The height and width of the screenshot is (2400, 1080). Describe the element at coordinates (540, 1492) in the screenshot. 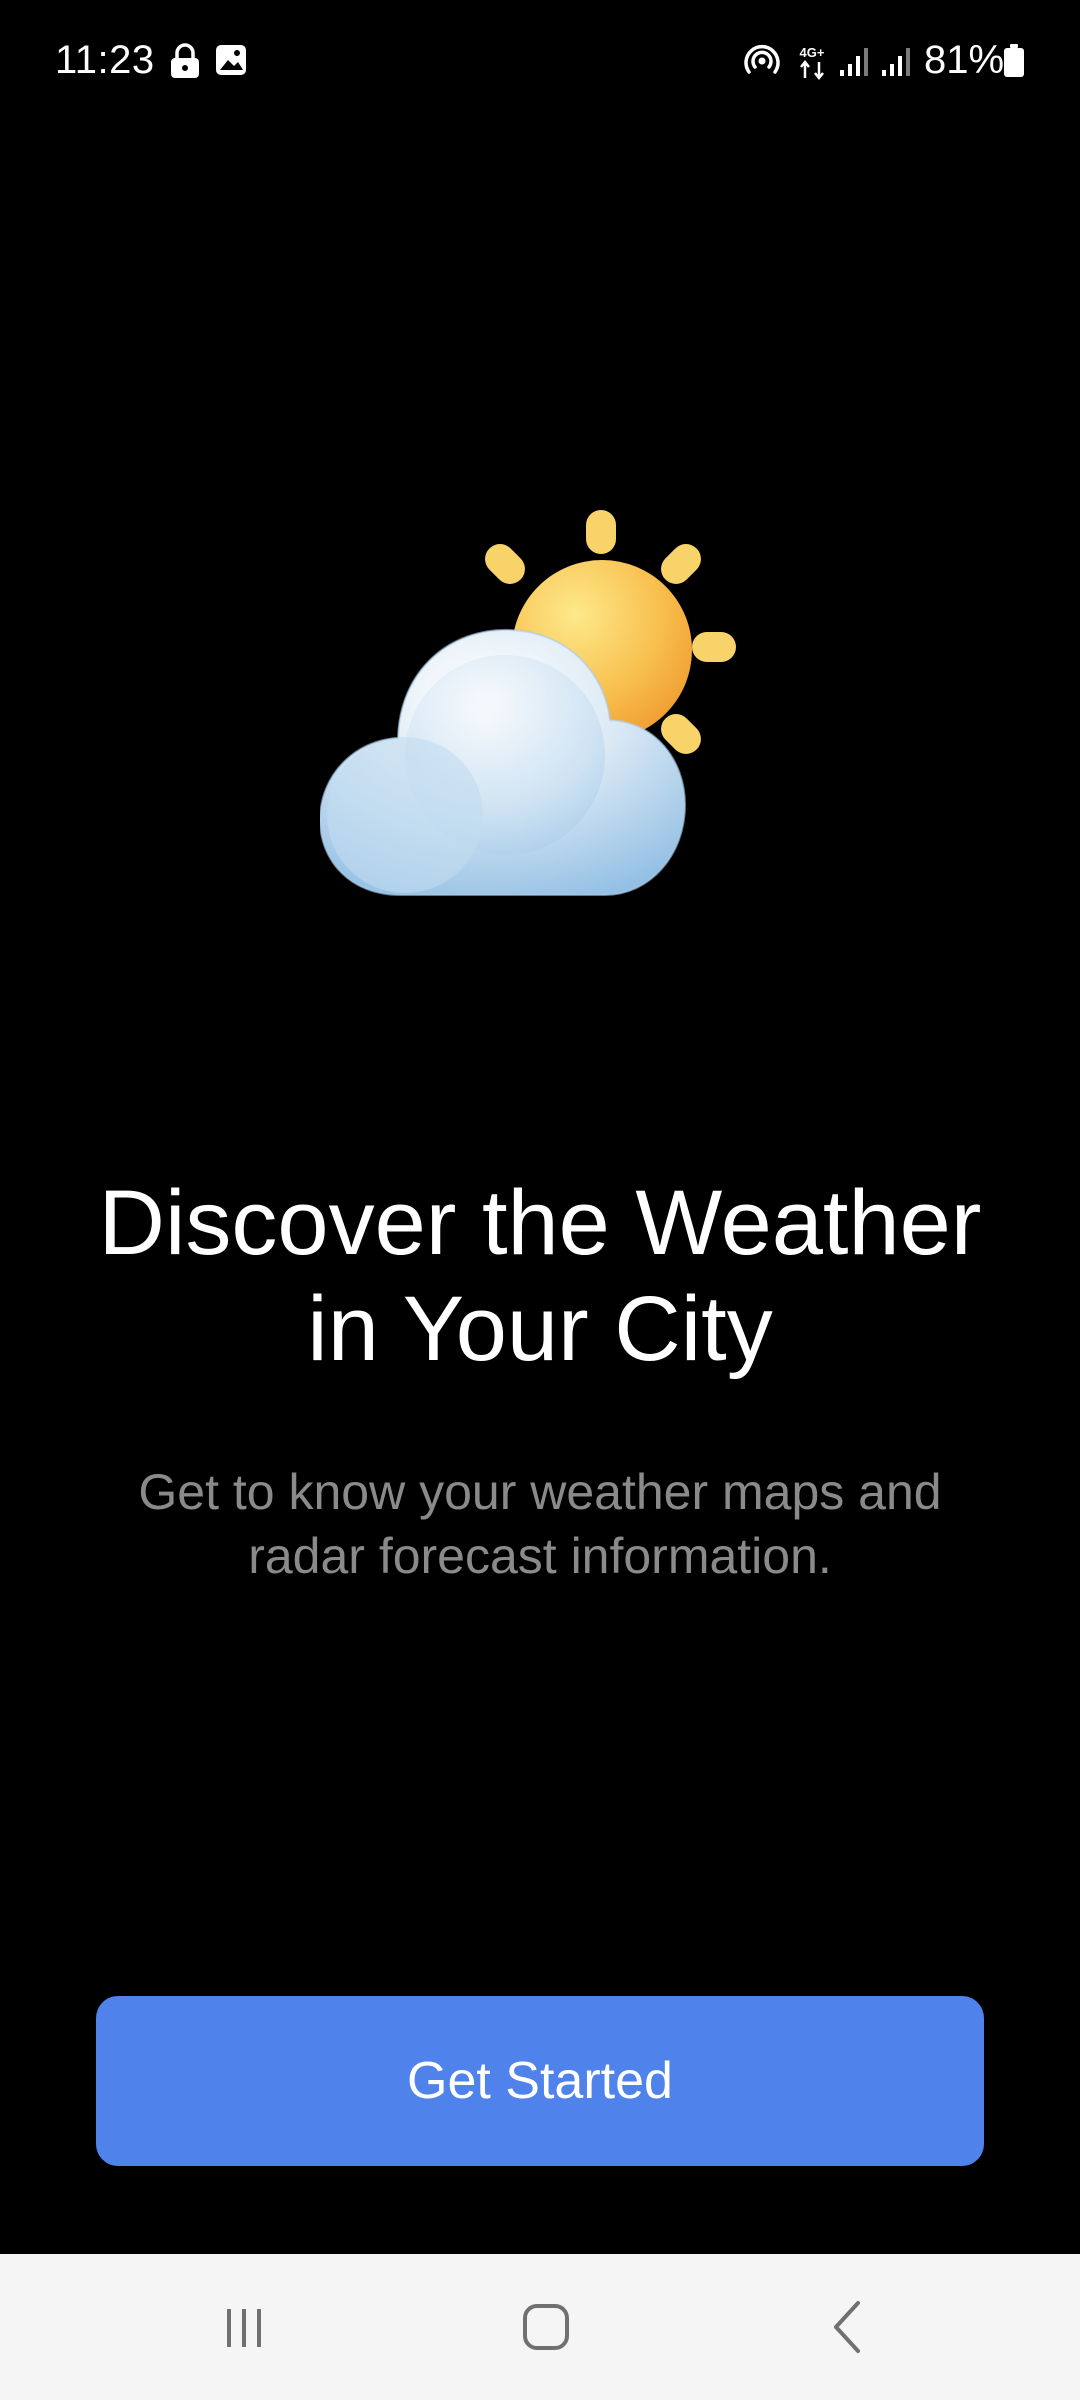

I see `subtitle-line-1: Get to know your weather maps and` at that location.